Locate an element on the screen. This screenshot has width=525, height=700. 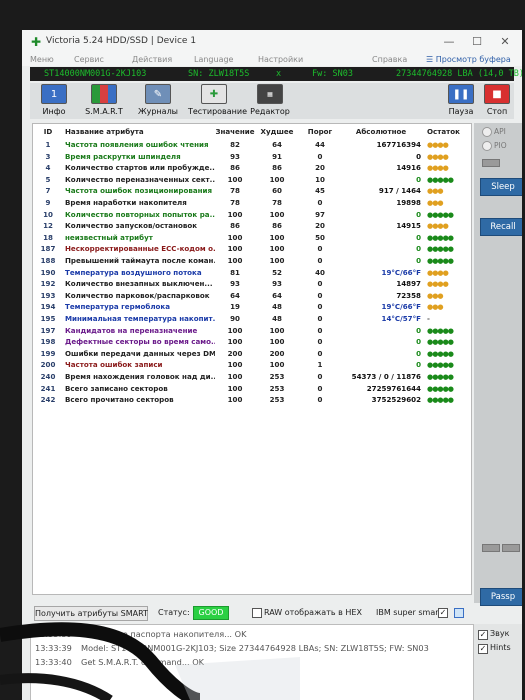
passp-button: Passp is located at coordinates (501, 597).